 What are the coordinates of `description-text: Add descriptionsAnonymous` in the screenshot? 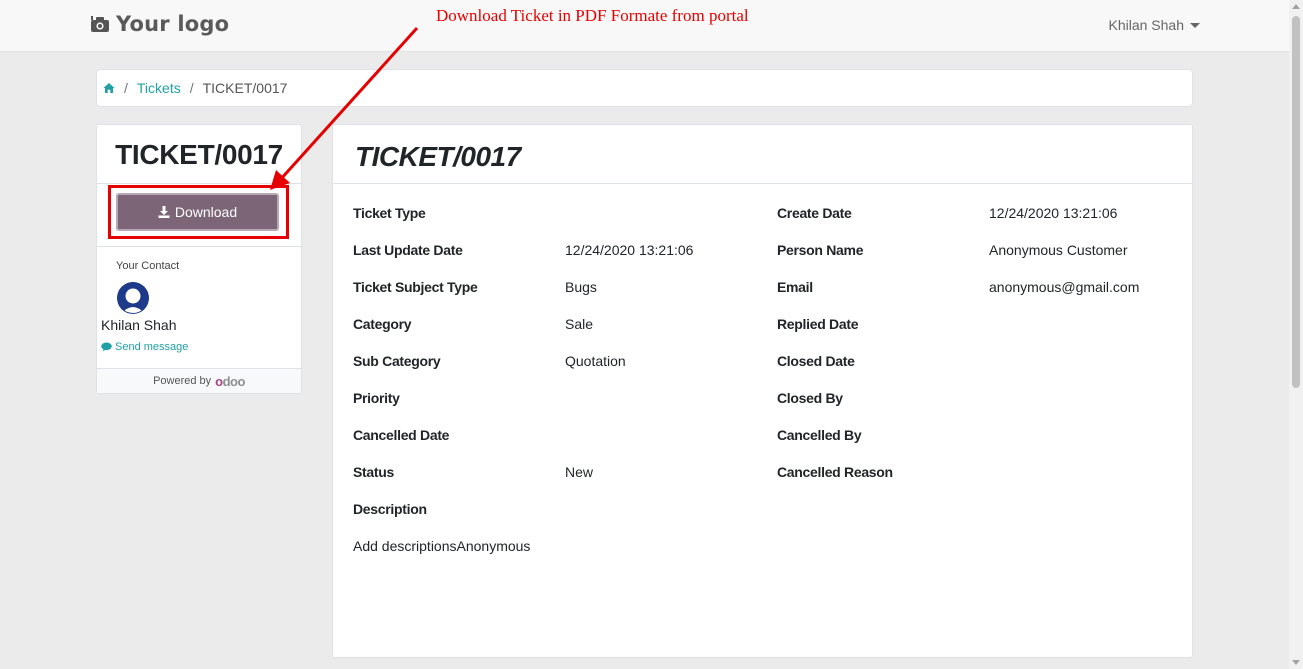 It's located at (442, 546).